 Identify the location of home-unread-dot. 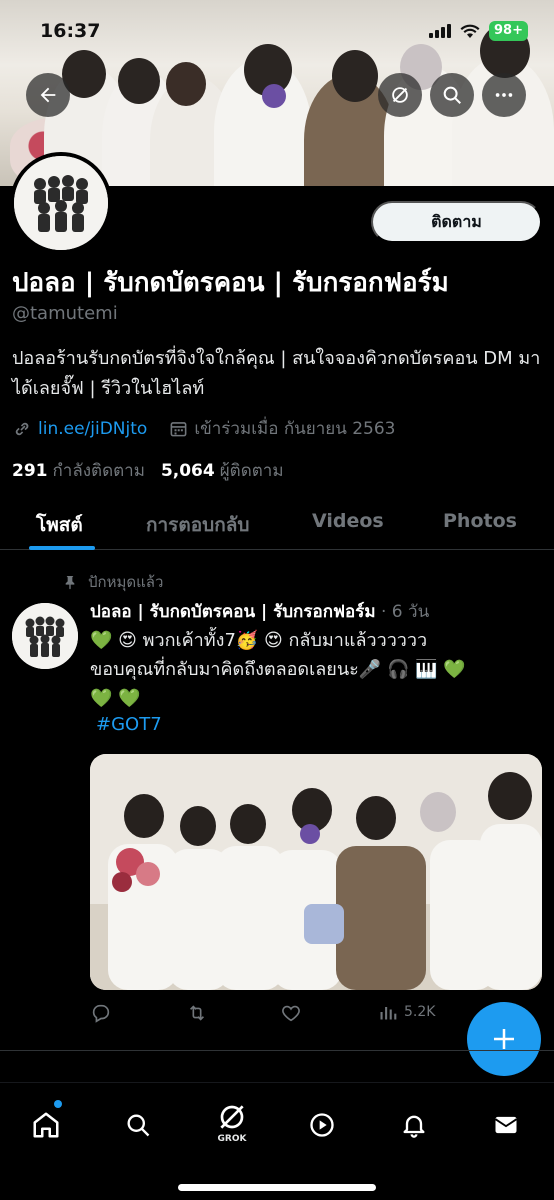
(58, 1104).